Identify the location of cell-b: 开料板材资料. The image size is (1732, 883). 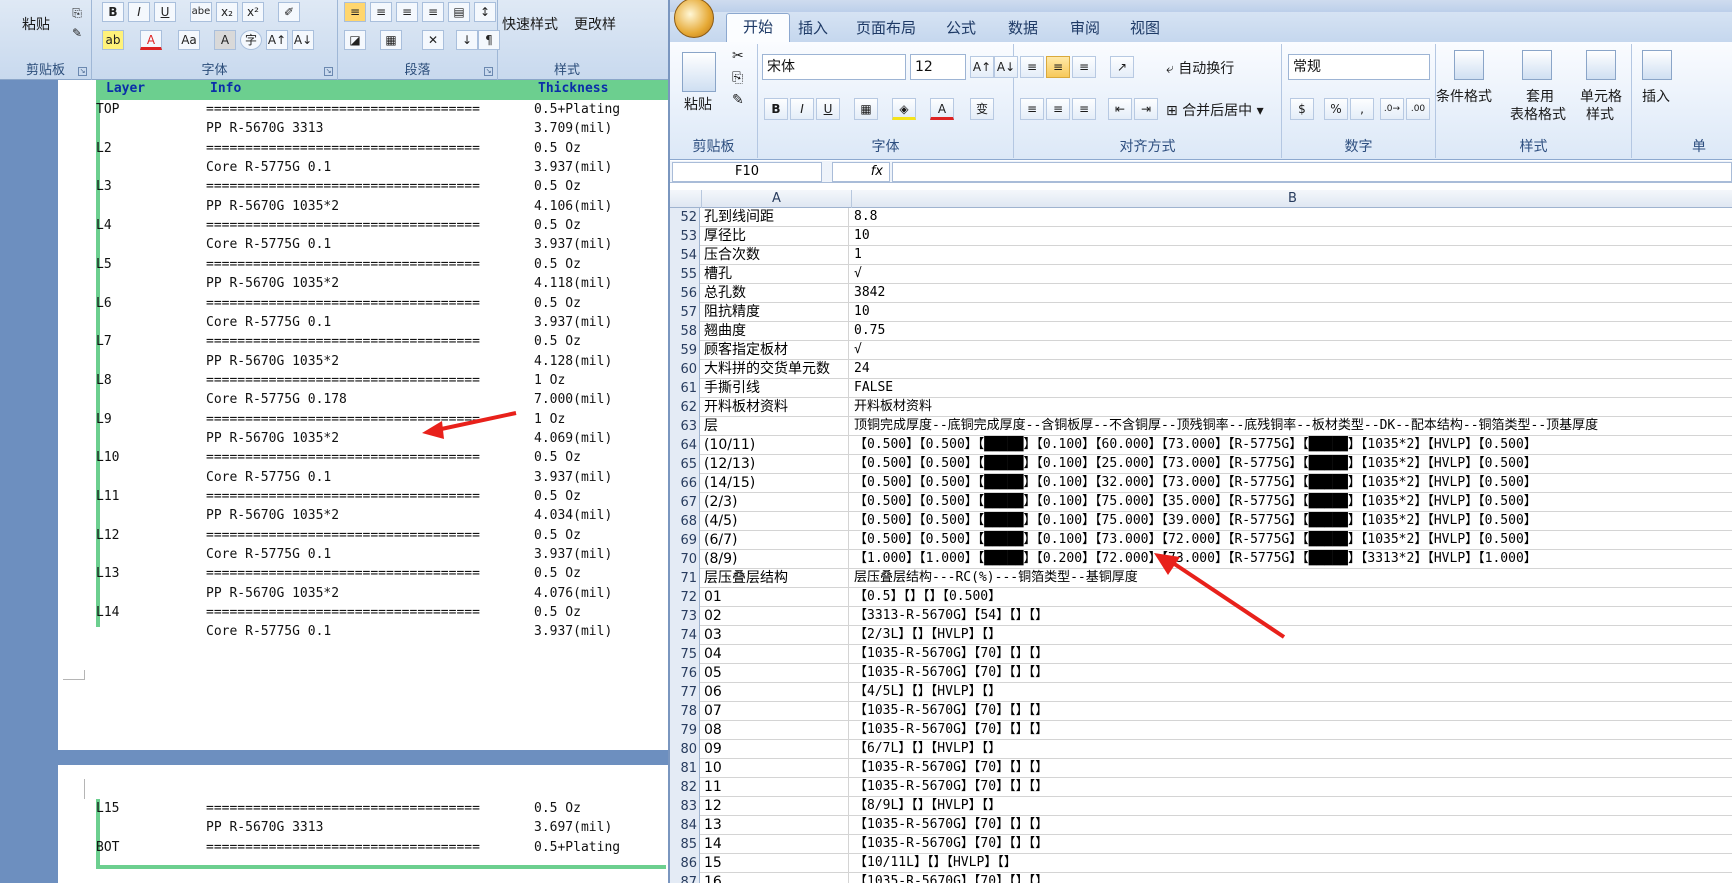
(1292, 407).